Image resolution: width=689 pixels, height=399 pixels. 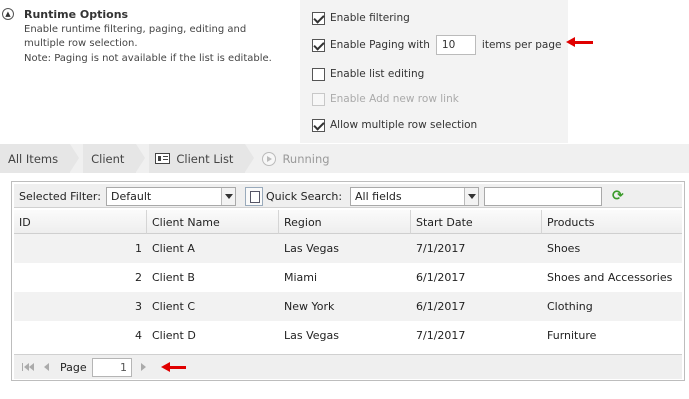 What do you see at coordinates (80, 222) in the screenshot?
I see `column-header-id: ID` at bounding box center [80, 222].